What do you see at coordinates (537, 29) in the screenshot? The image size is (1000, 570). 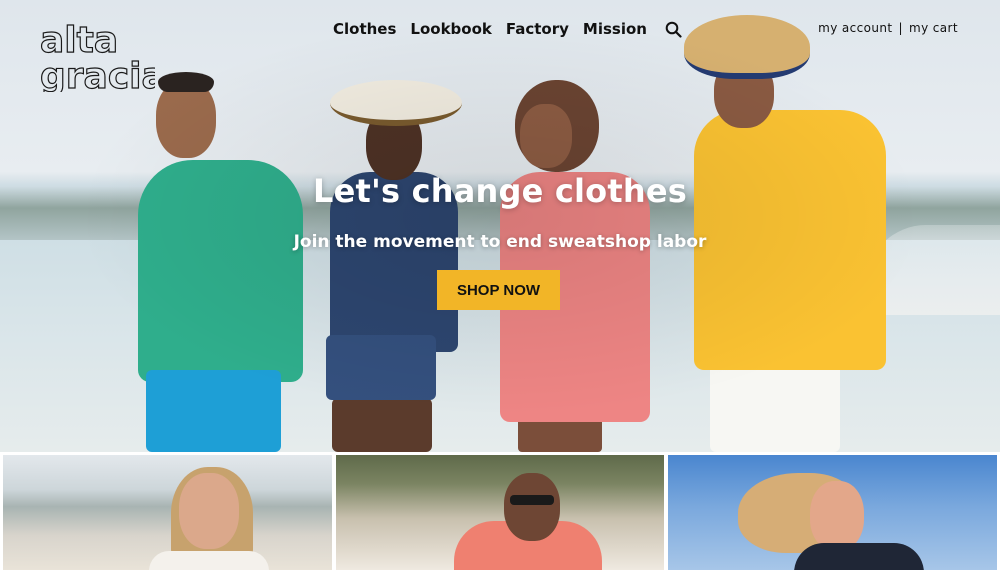 I see `nav-item-factory: Factory` at bounding box center [537, 29].